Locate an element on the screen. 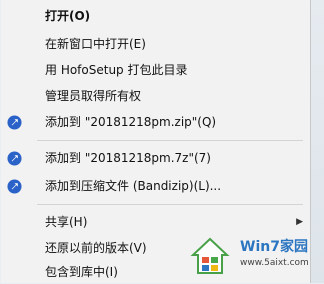  menu-item-label: 打开(O) is located at coordinates (68, 16).